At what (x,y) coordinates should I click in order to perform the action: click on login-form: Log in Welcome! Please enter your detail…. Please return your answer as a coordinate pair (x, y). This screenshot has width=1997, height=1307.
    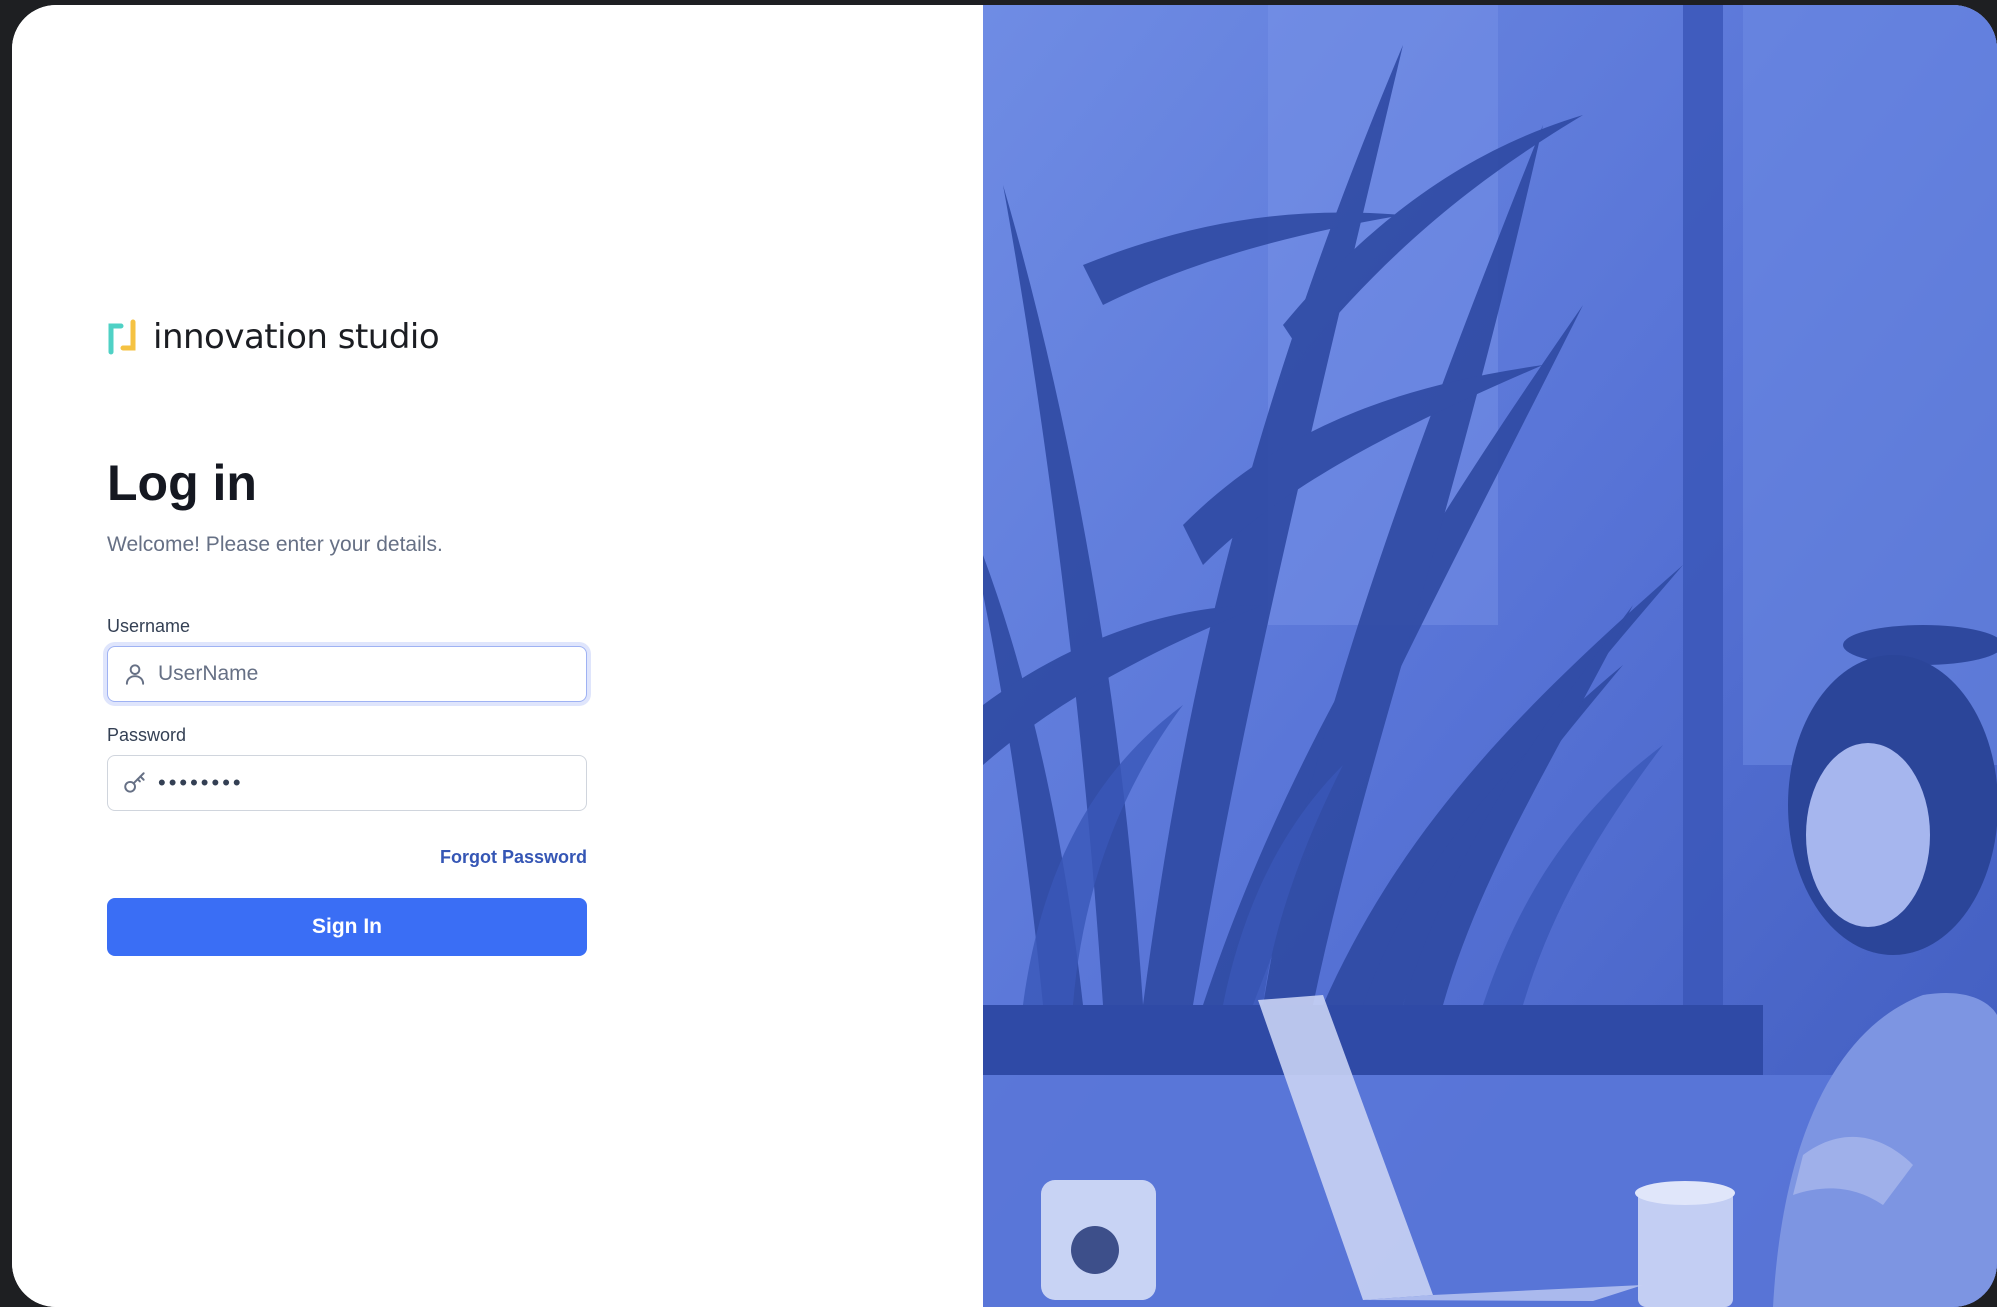
    Looking at the image, I should click on (347, 704).